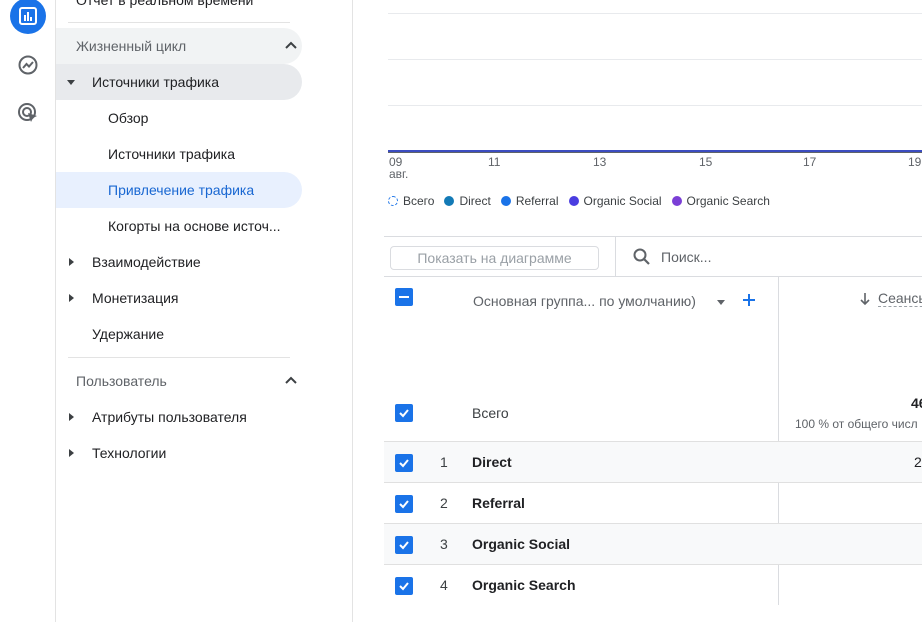 The width and height of the screenshot is (922, 622). I want to click on legend-item-total: Всего, so click(411, 201).